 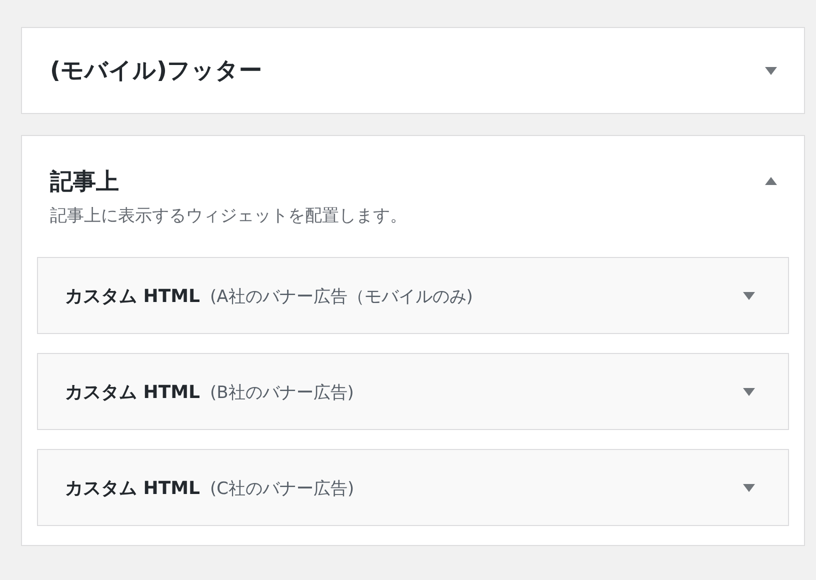 What do you see at coordinates (413, 391) in the screenshot?
I see `widget-item: カスタム HTML (B社のバナー広告)` at bounding box center [413, 391].